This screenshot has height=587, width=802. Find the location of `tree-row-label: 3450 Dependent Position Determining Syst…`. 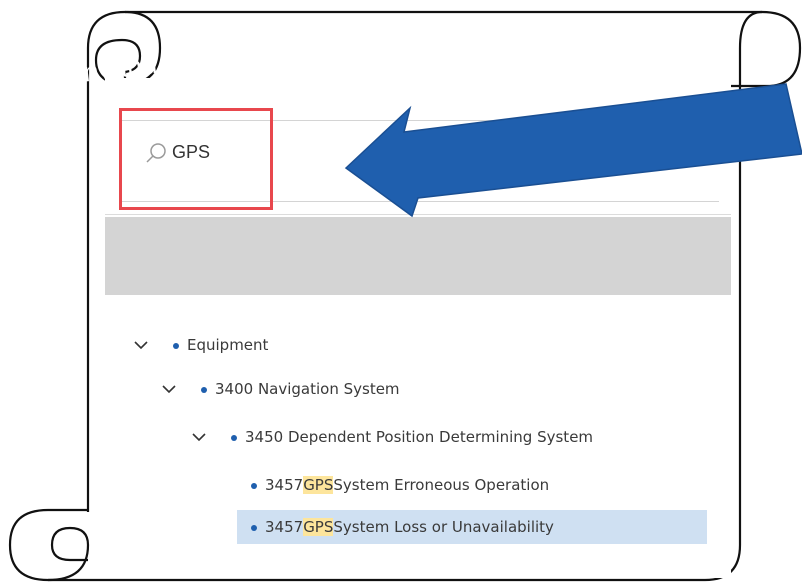

tree-row-label: 3450 Dependent Position Determining Syst… is located at coordinates (419, 437).